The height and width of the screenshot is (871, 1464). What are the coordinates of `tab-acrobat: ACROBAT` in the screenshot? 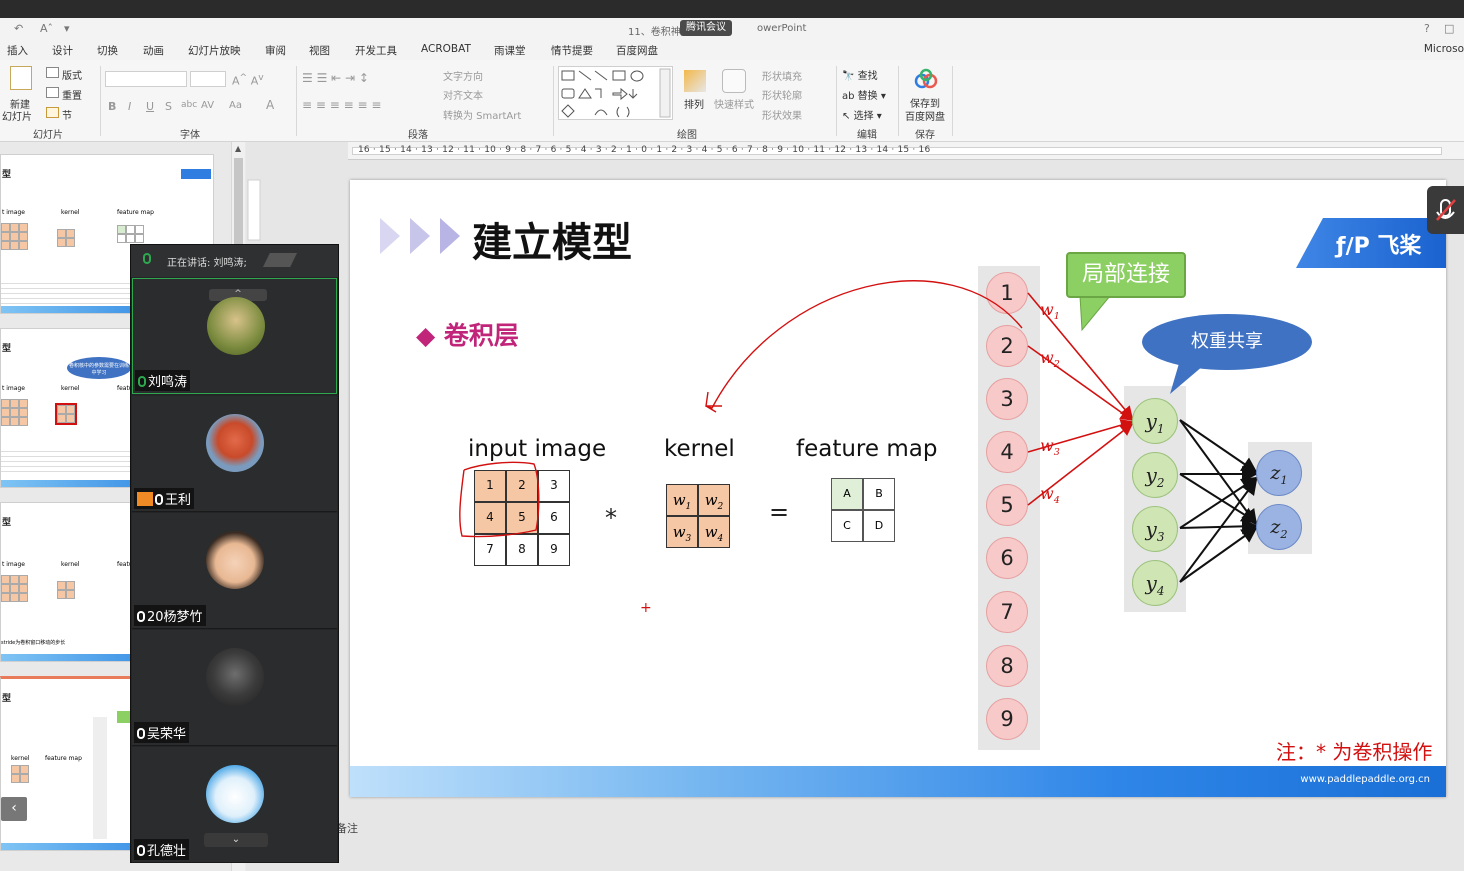 It's located at (446, 49).